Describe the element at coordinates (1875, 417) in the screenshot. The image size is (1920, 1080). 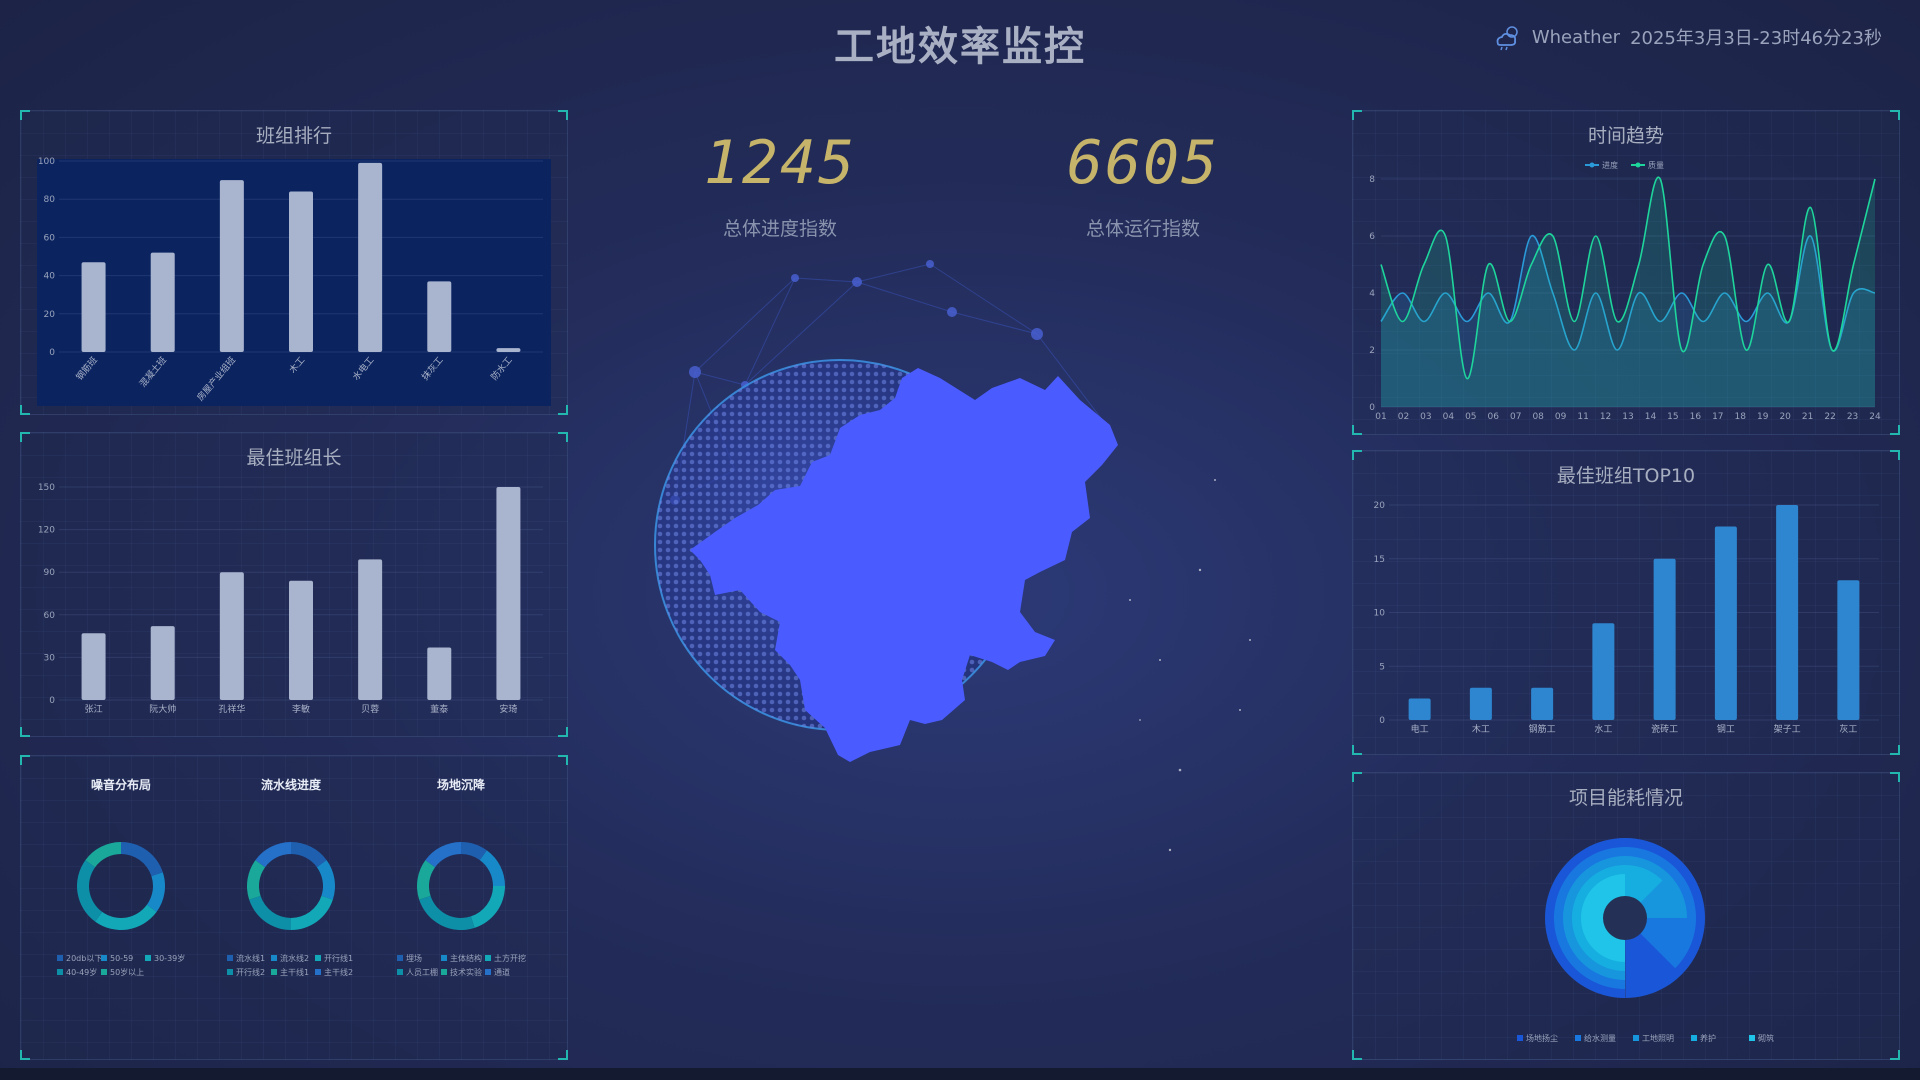
I see `x-tick-label: 24` at that location.